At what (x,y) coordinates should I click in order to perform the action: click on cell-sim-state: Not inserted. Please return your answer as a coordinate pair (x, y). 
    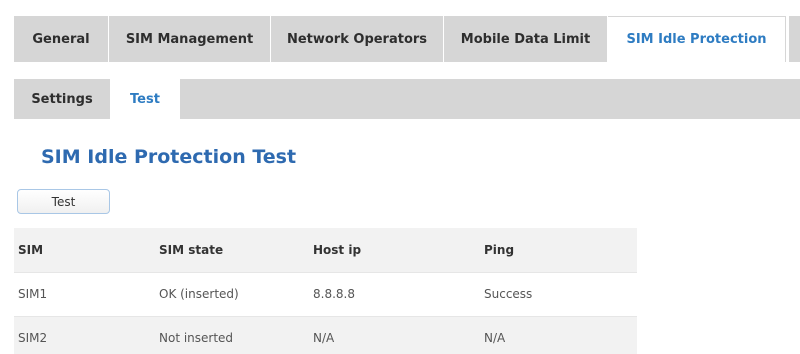
    Looking at the image, I should click on (196, 338).